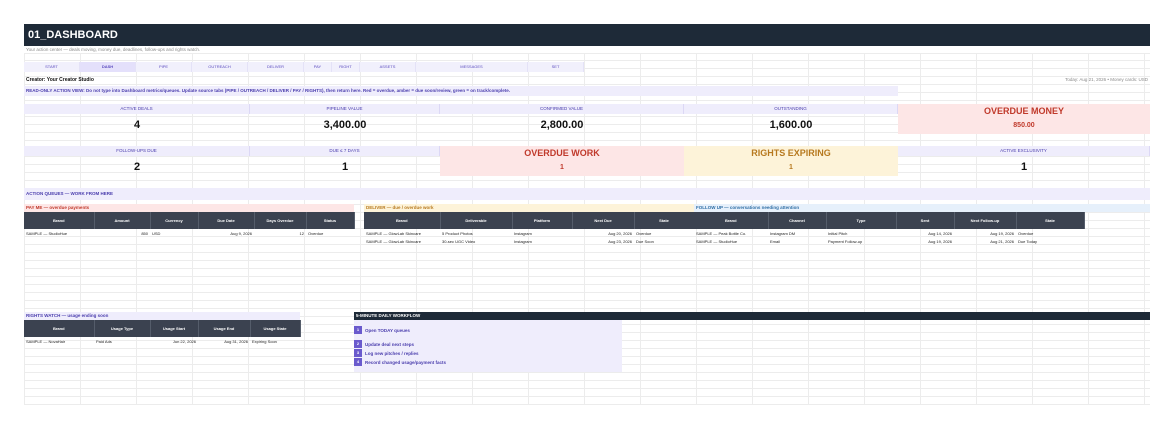 This screenshot has height=429, width=1174. I want to click on kpi-followups-value: 2, so click(137, 167).